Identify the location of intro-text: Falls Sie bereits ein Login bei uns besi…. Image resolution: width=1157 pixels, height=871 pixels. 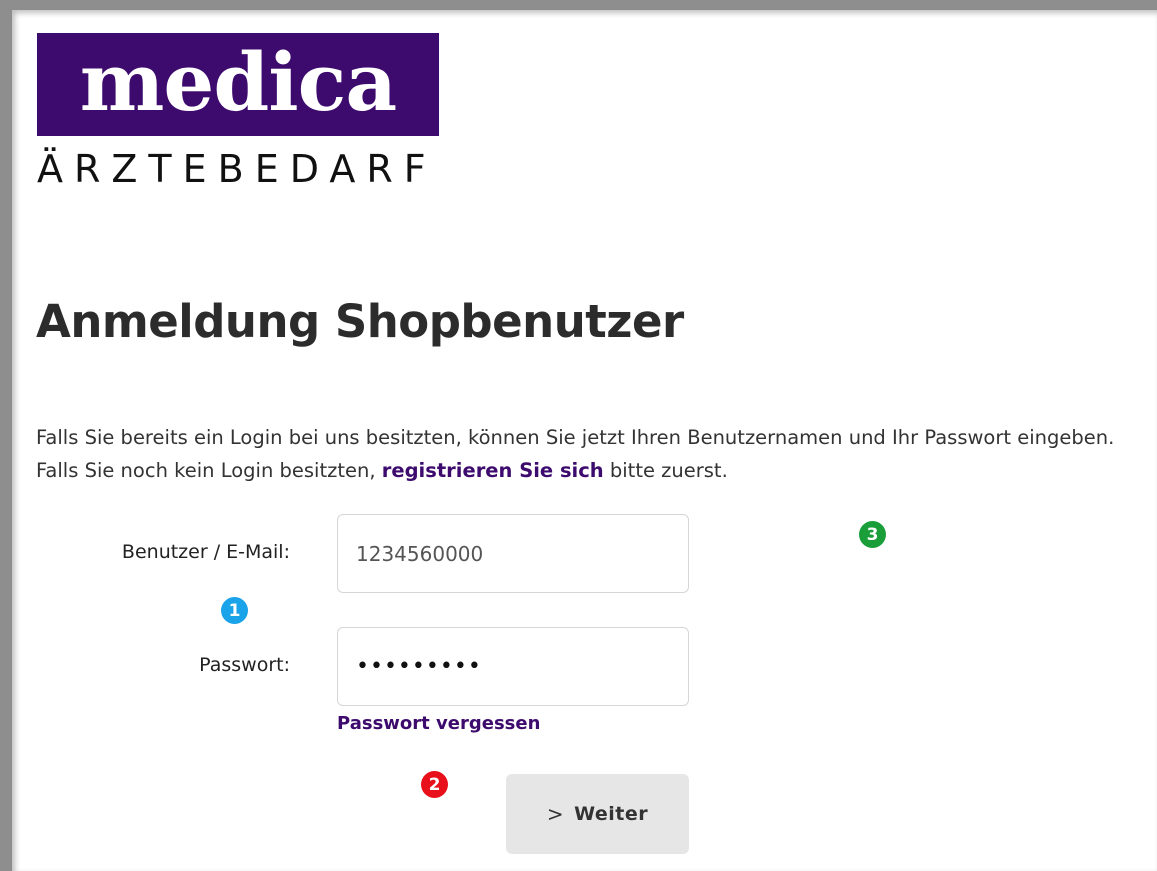
(596, 454).